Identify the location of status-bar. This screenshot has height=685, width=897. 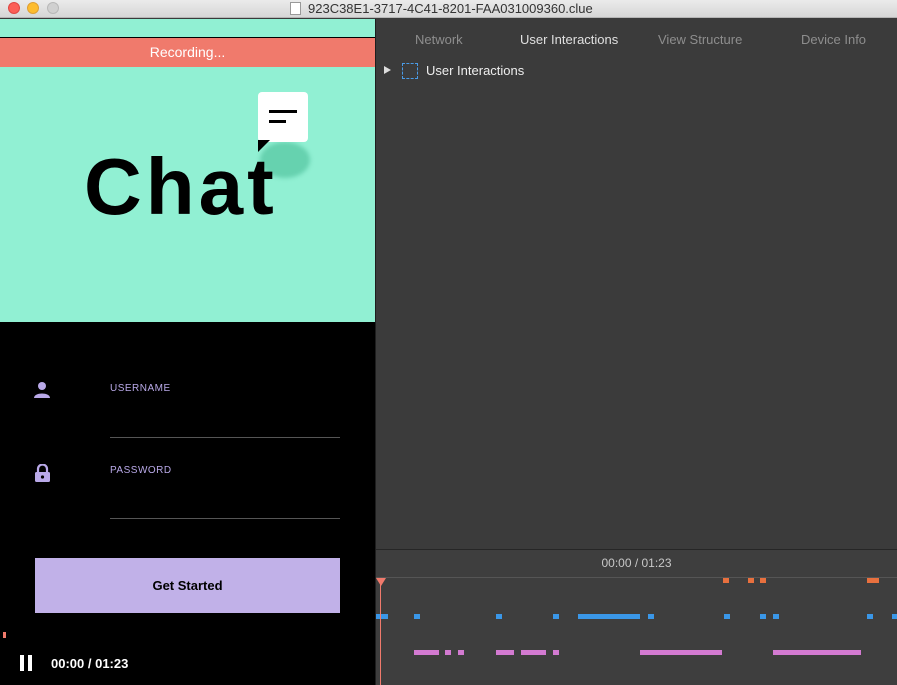
(187, 28).